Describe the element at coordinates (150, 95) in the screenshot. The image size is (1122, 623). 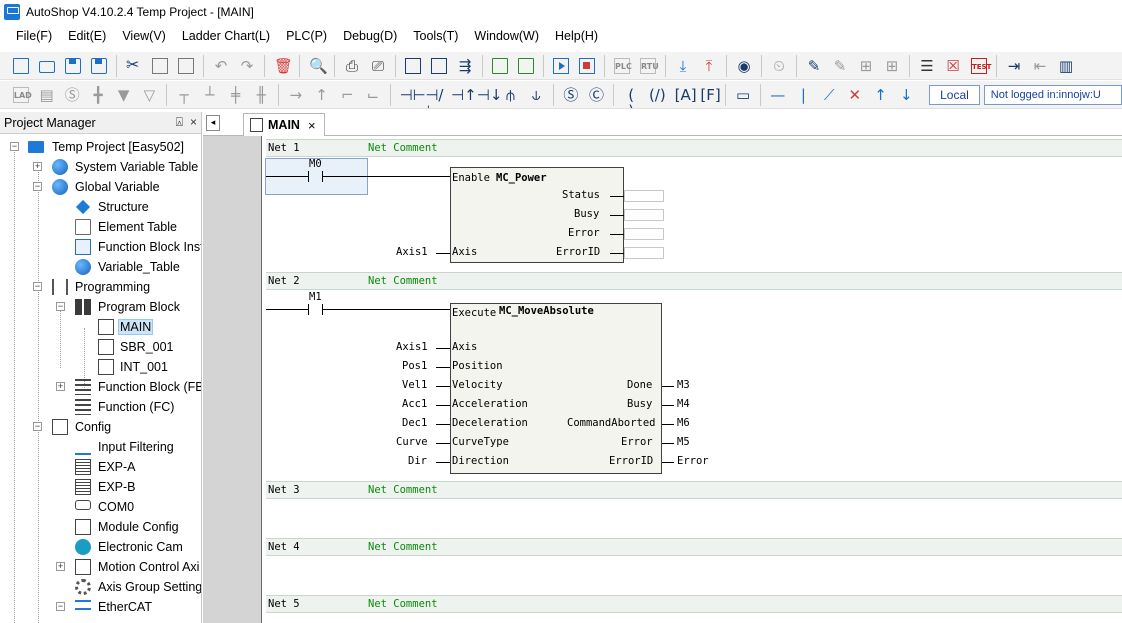
I see `insert-down-outline-button: ▽` at that location.